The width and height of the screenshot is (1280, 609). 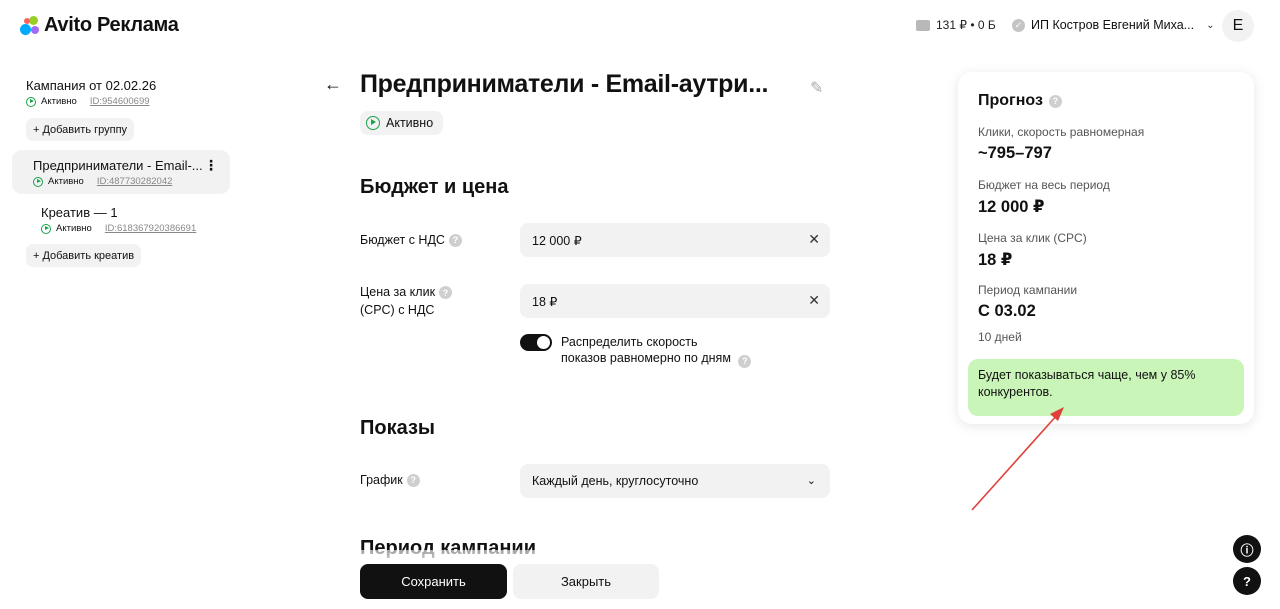 What do you see at coordinates (1015, 462) in the screenshot?
I see `annotation-arrow-line` at bounding box center [1015, 462].